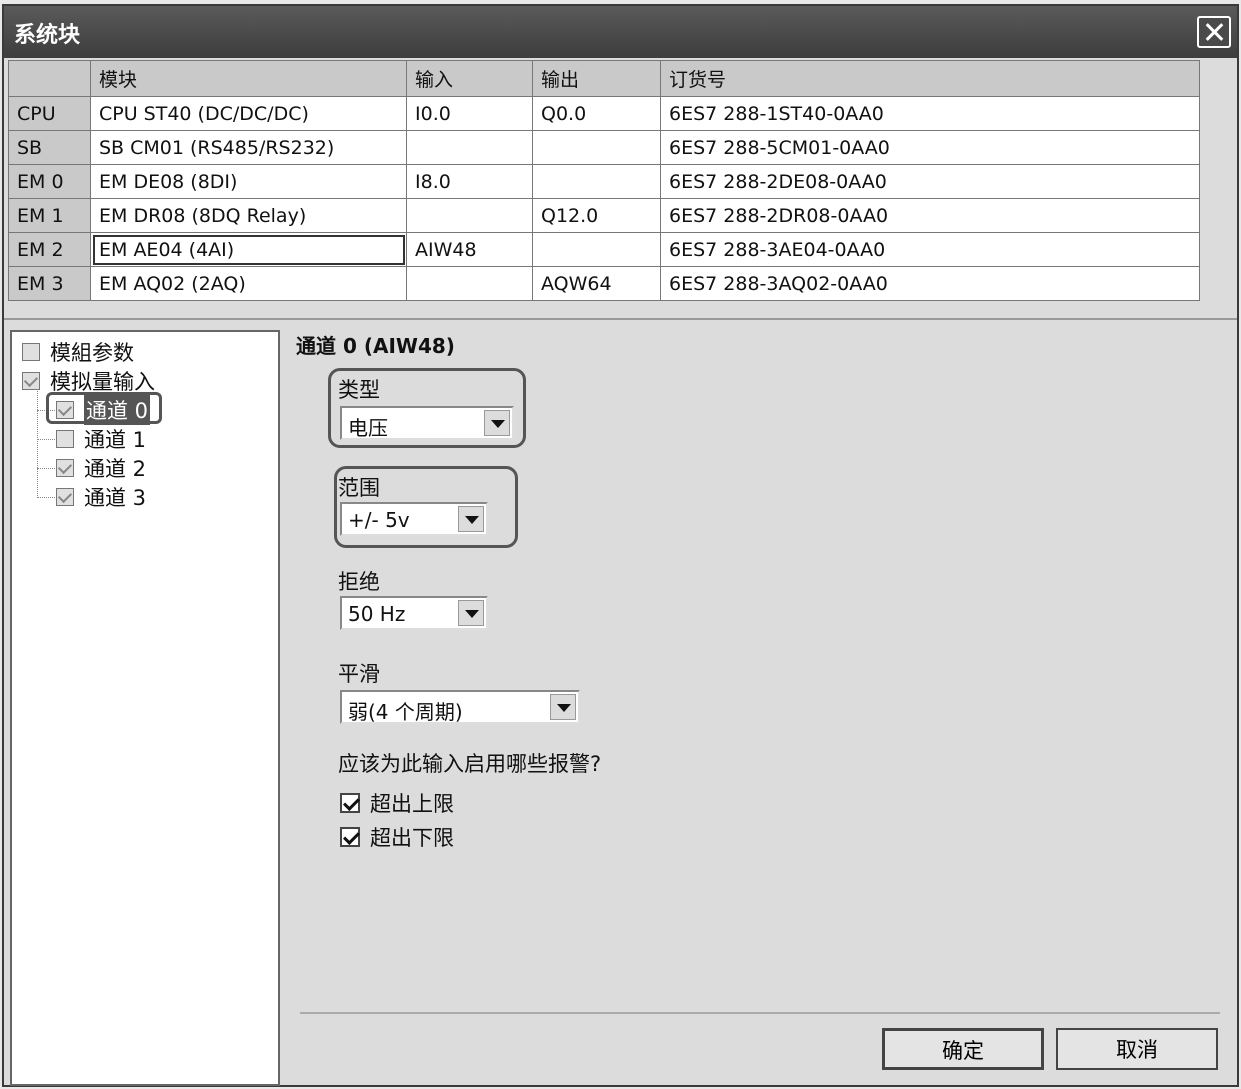 The width and height of the screenshot is (1241, 1089). I want to click on row-slot: SB, so click(49, 147).